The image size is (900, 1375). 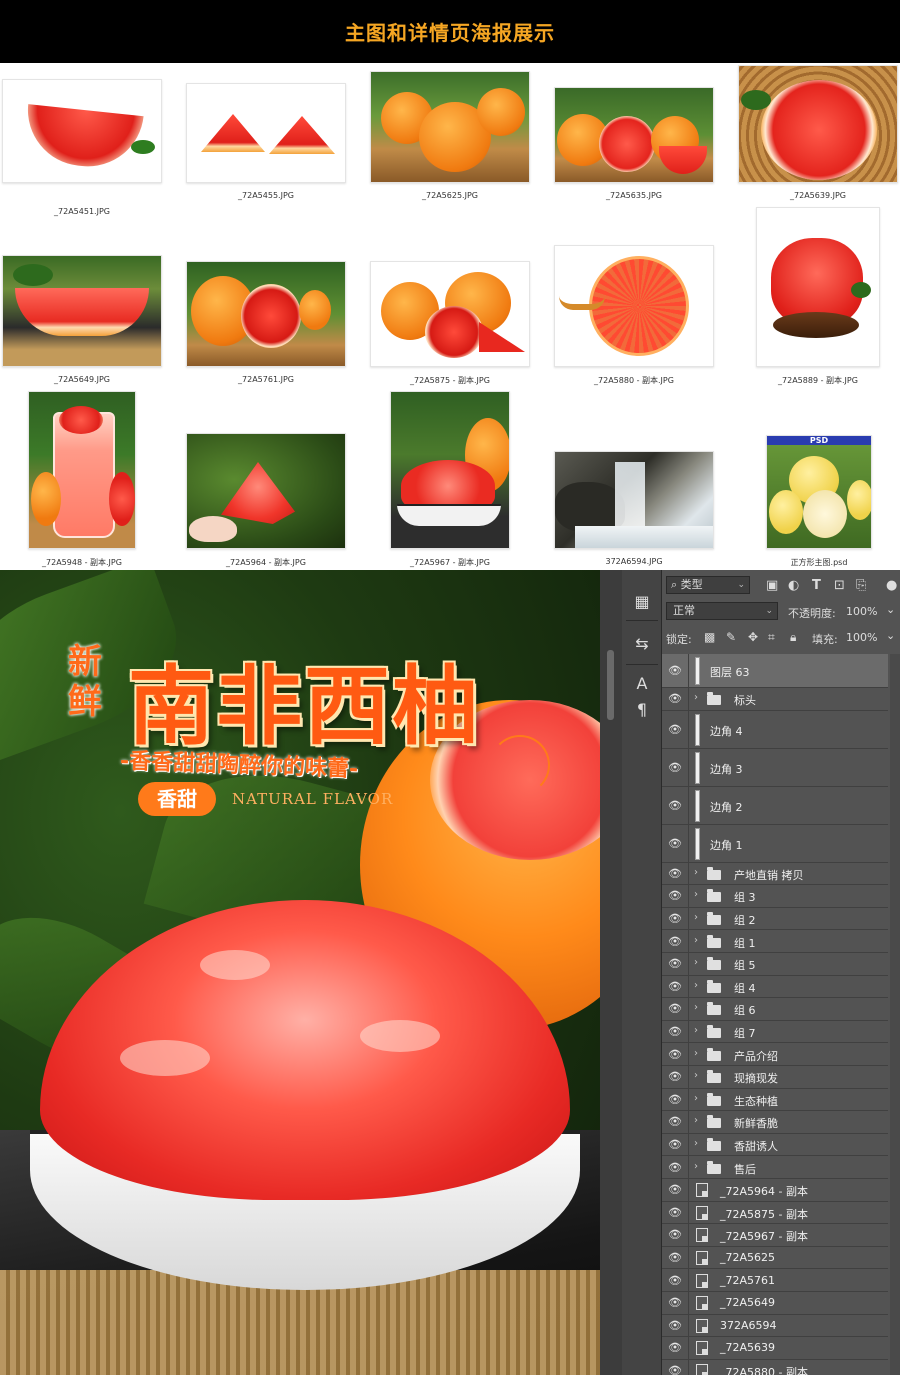 I want to click on layer-row: 👁︎ › 组 5, so click(x=775, y=964).